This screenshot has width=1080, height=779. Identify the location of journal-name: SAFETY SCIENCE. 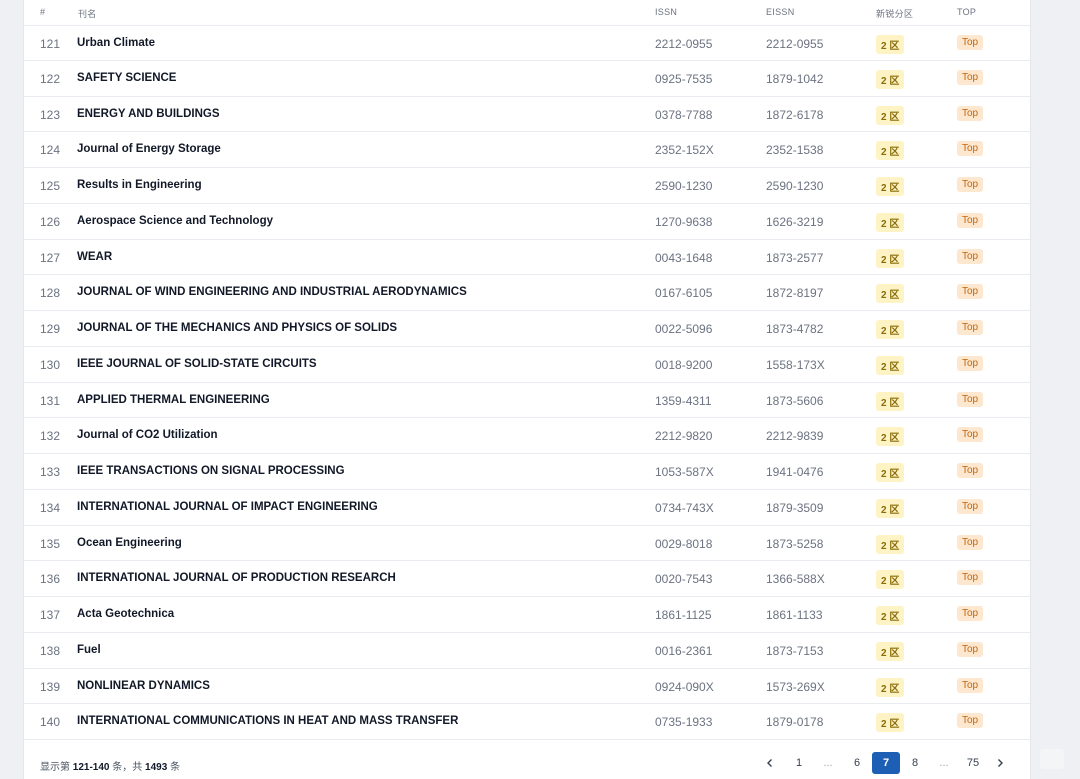
(126, 78).